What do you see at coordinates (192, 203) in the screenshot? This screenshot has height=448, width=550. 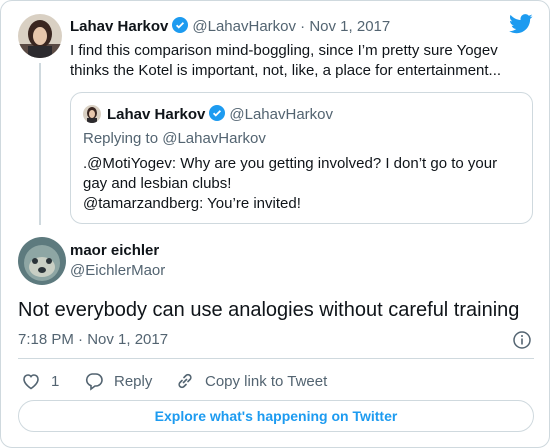 I see `quoted-line-2: @tamarzandberg: You’re invited!` at bounding box center [192, 203].